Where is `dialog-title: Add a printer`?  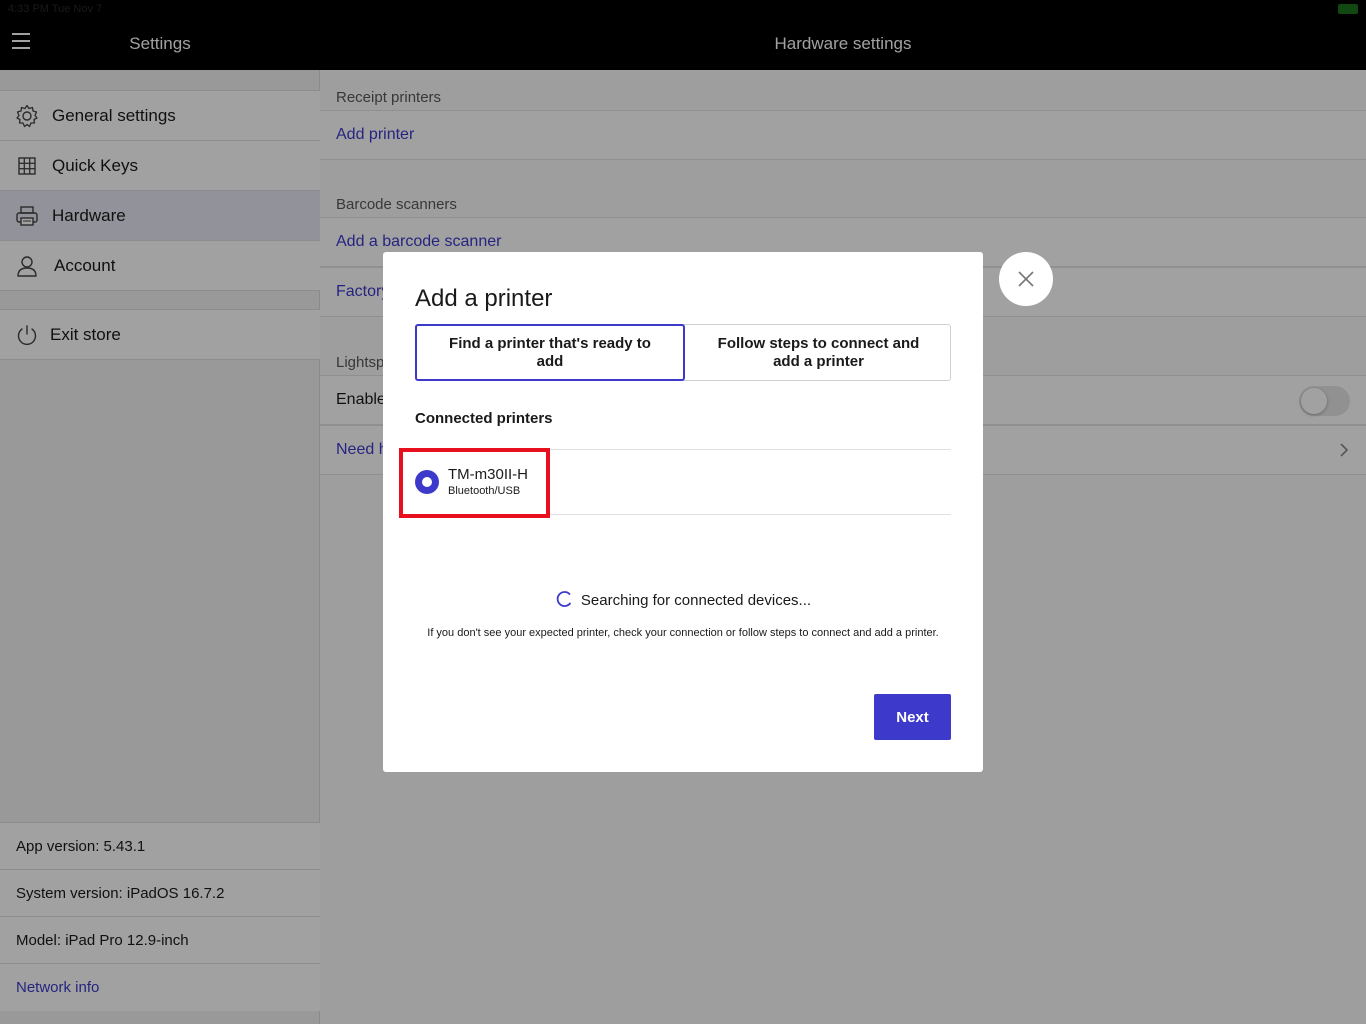
dialog-title: Add a printer is located at coordinates (484, 298).